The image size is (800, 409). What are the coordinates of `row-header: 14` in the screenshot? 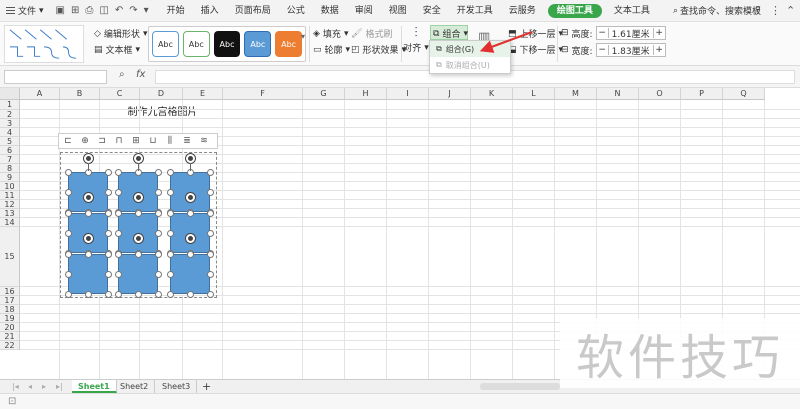 It's located at (10, 222).